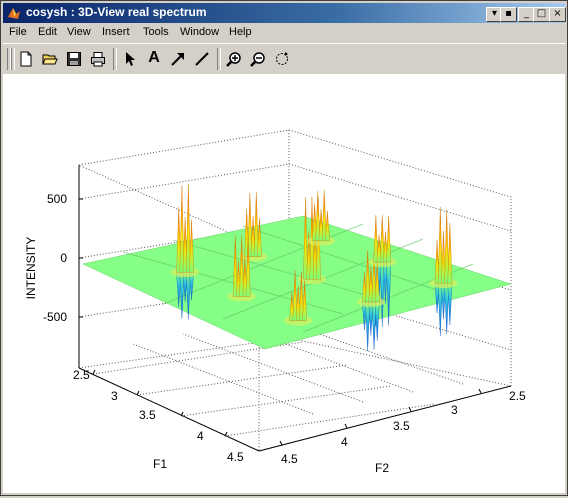  Describe the element at coordinates (79, 32) in the screenshot. I see `menu-view: View` at that location.